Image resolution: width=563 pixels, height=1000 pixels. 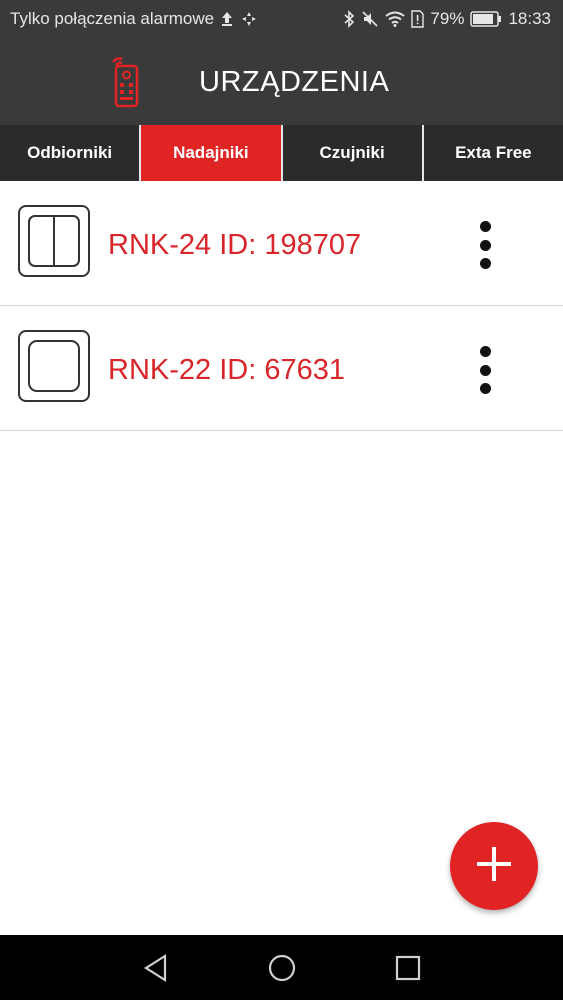 I want to click on device-name: RNK-24 ID: 198707, so click(x=235, y=245).